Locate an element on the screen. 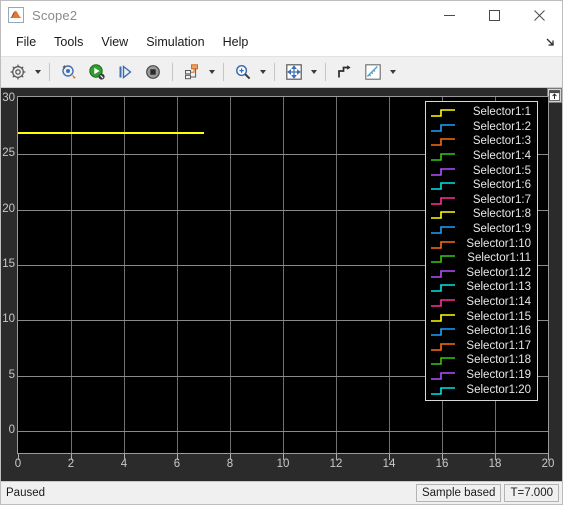  legend-row: Selector1:19 is located at coordinates (481, 375).